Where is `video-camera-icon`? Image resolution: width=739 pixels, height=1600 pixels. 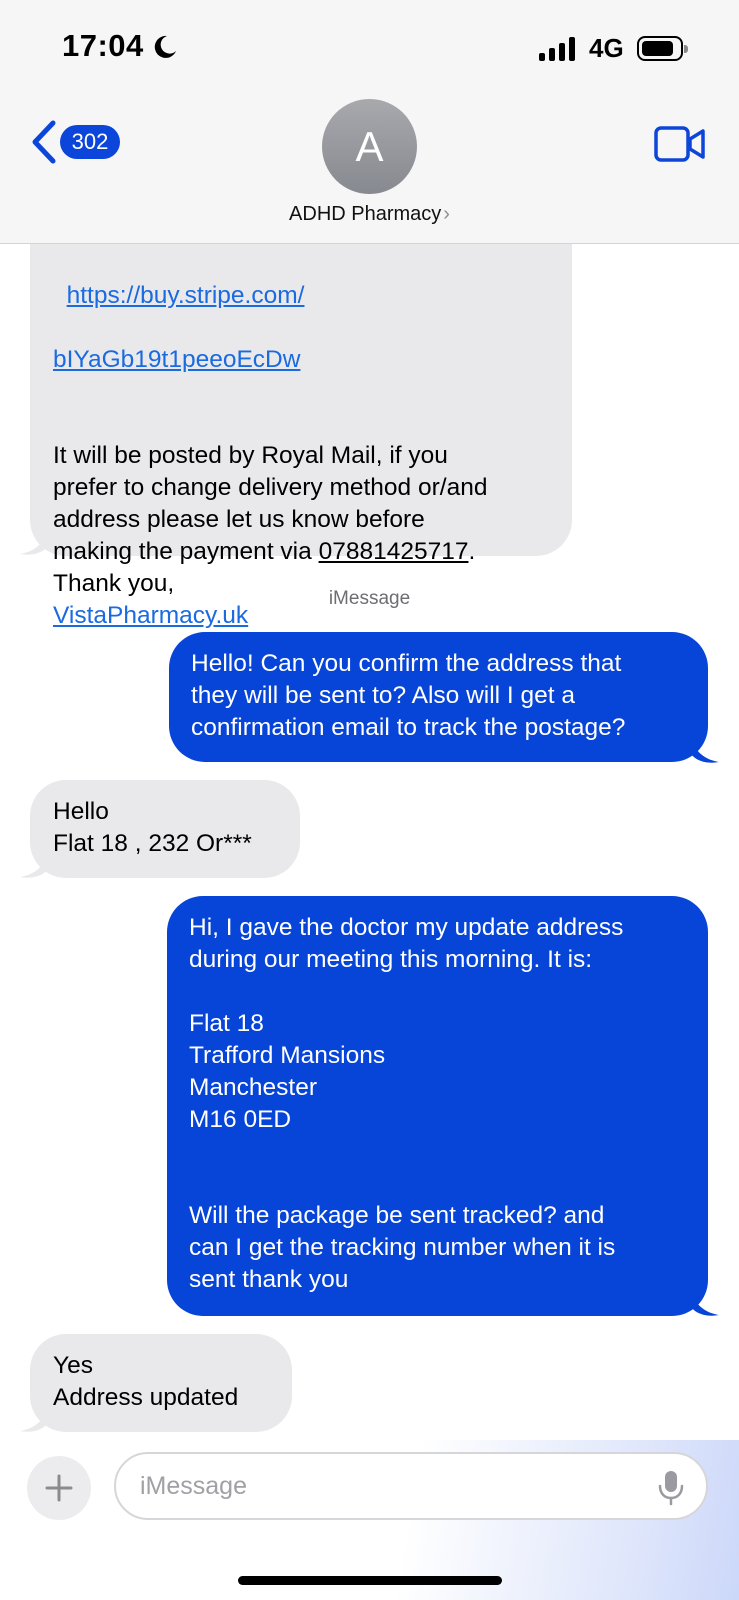
video-camera-icon is located at coordinates (680, 144).